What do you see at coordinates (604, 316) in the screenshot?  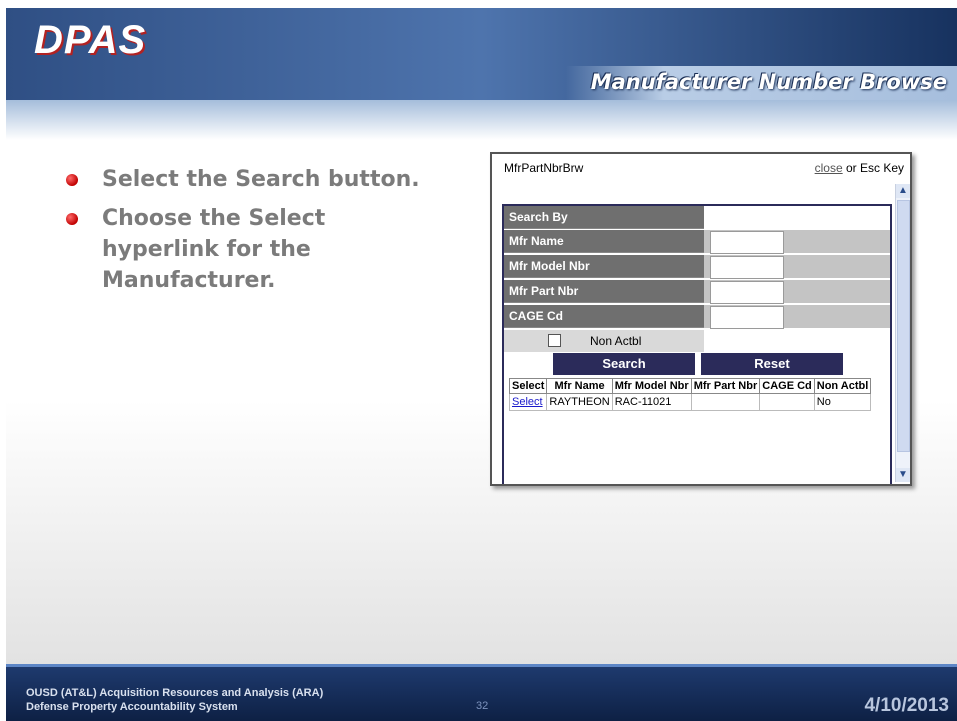 I see `cage-cd-label: CAGE Cd` at bounding box center [604, 316].